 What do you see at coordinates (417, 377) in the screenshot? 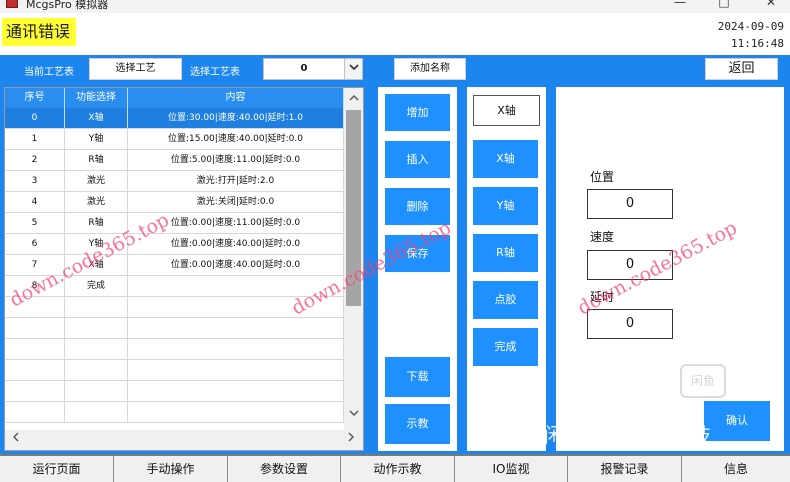
I see `download-button: 下载` at bounding box center [417, 377].